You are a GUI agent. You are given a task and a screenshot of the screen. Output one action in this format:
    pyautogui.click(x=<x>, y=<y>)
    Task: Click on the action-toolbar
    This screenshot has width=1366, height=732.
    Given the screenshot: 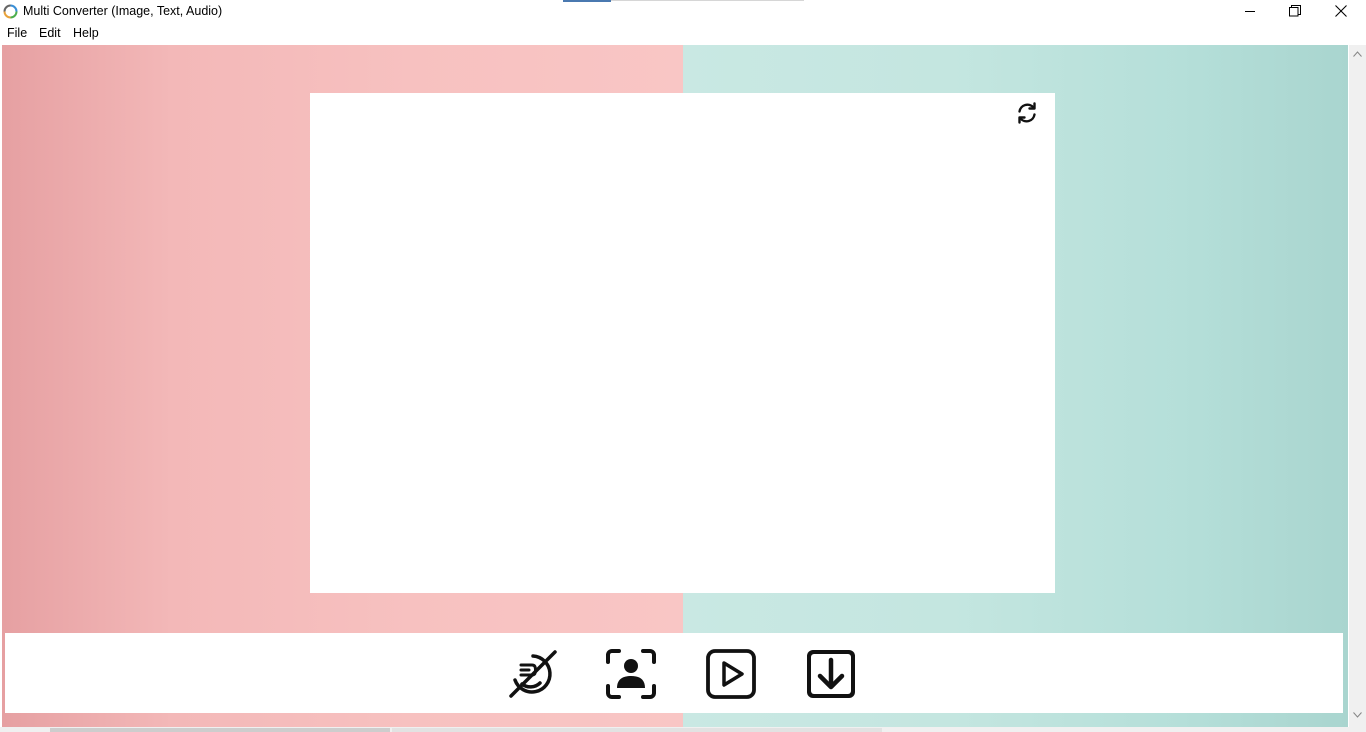 What is the action you would take?
    pyautogui.click(x=674, y=673)
    